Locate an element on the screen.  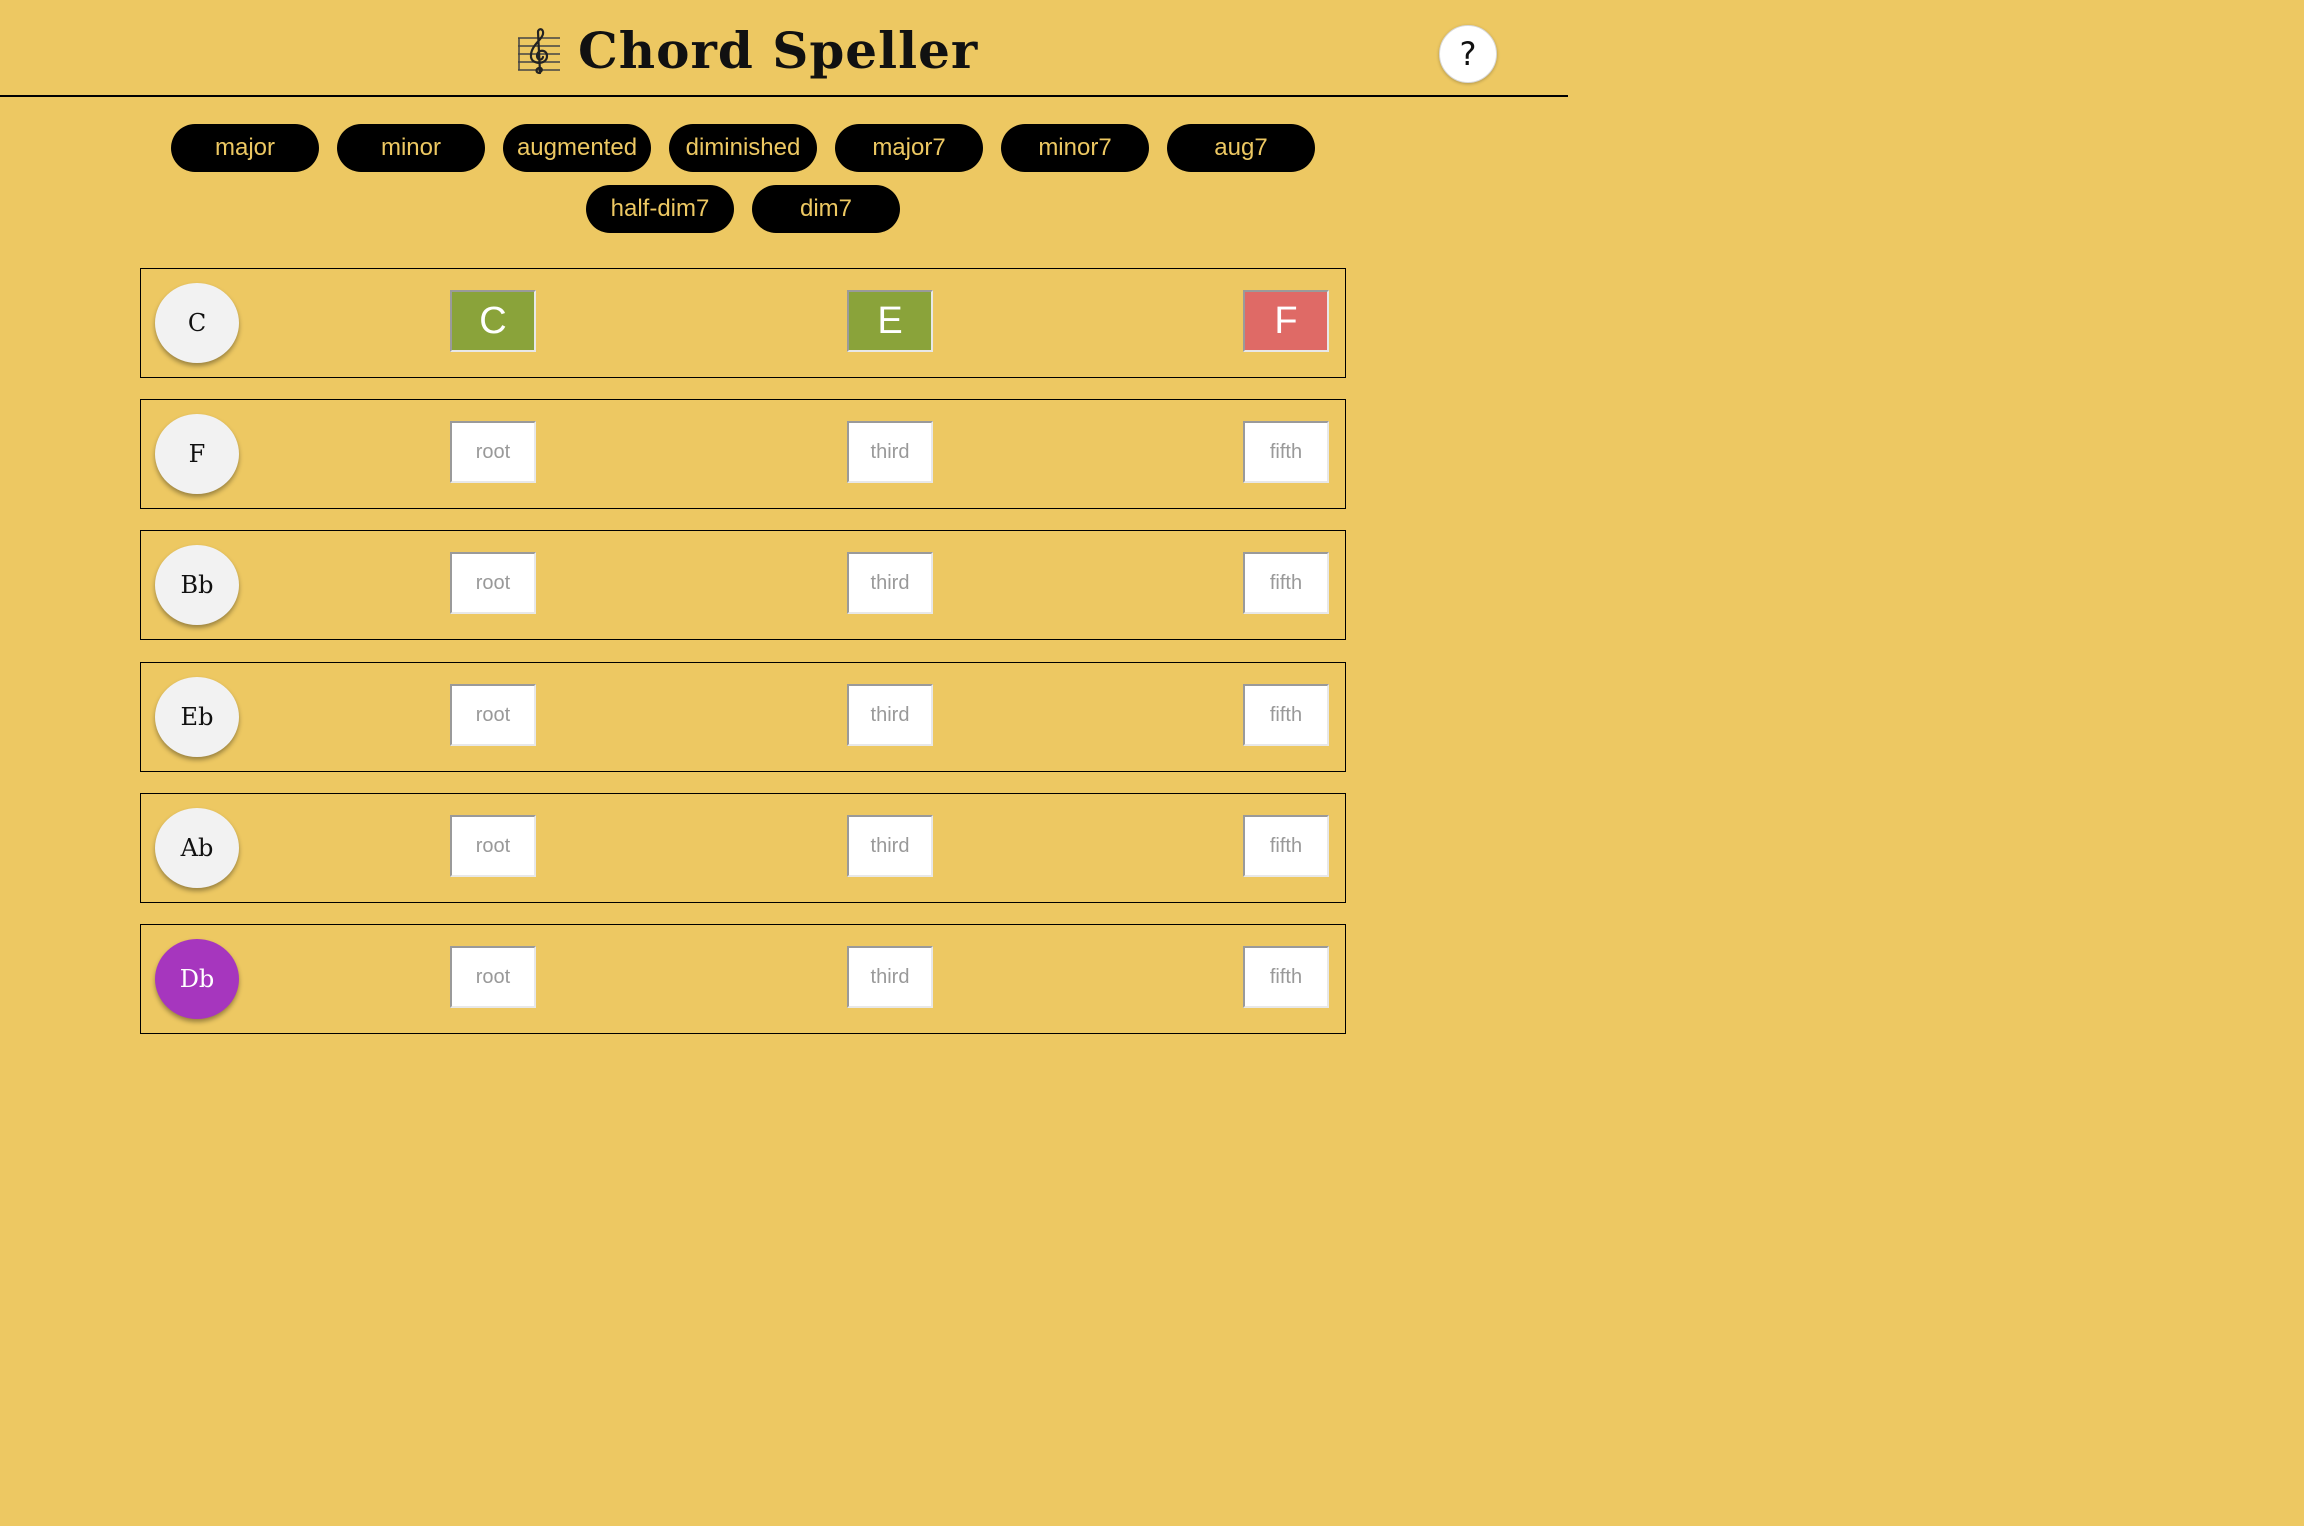
note-button-f: F is located at coordinates (197, 454).